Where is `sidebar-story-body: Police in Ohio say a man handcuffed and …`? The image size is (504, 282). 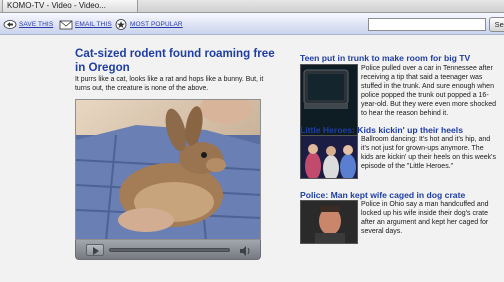
sidebar-story-body: Police in Ohio say a man handcuffed and … is located at coordinates (425, 218).